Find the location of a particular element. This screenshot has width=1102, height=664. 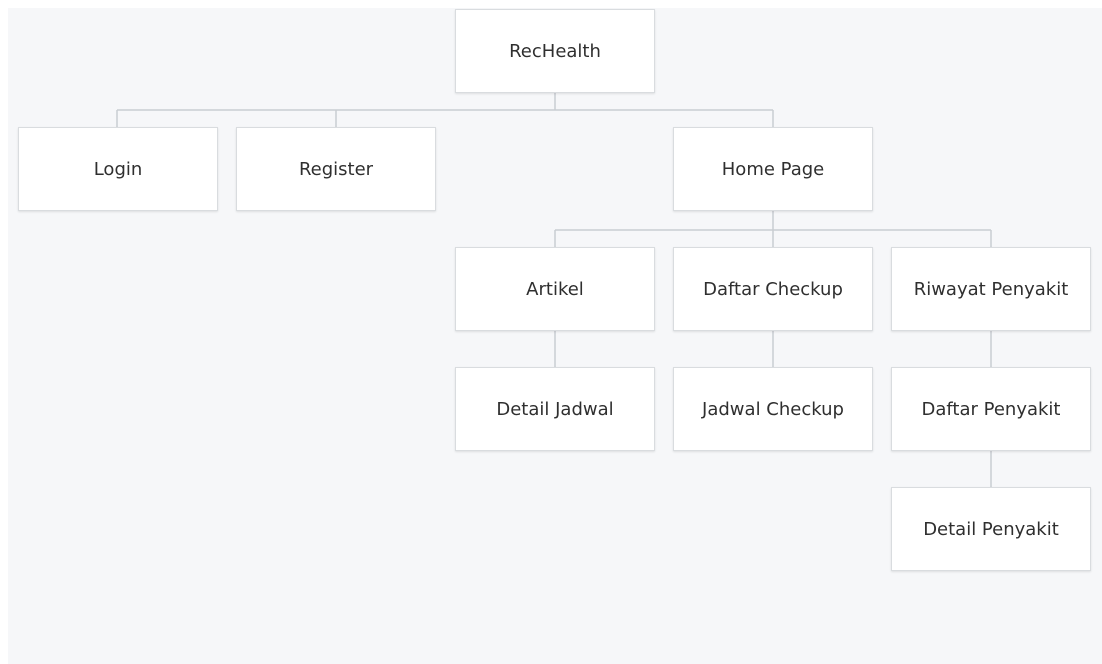

node-home-page: Home Page is located at coordinates (773, 169).